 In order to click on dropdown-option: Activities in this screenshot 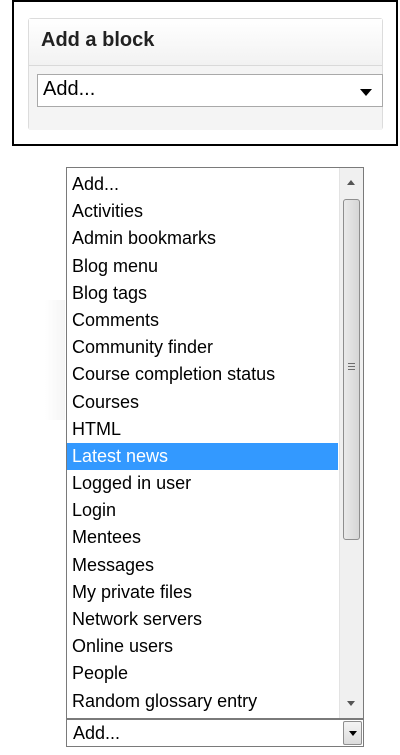, I will do `click(202, 211)`.